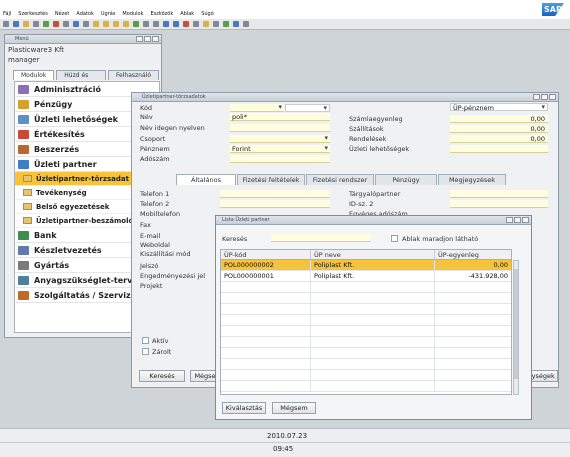  Describe the element at coordinates (133, 75) in the screenshot. I see `tab-user: Felhasználó` at that location.